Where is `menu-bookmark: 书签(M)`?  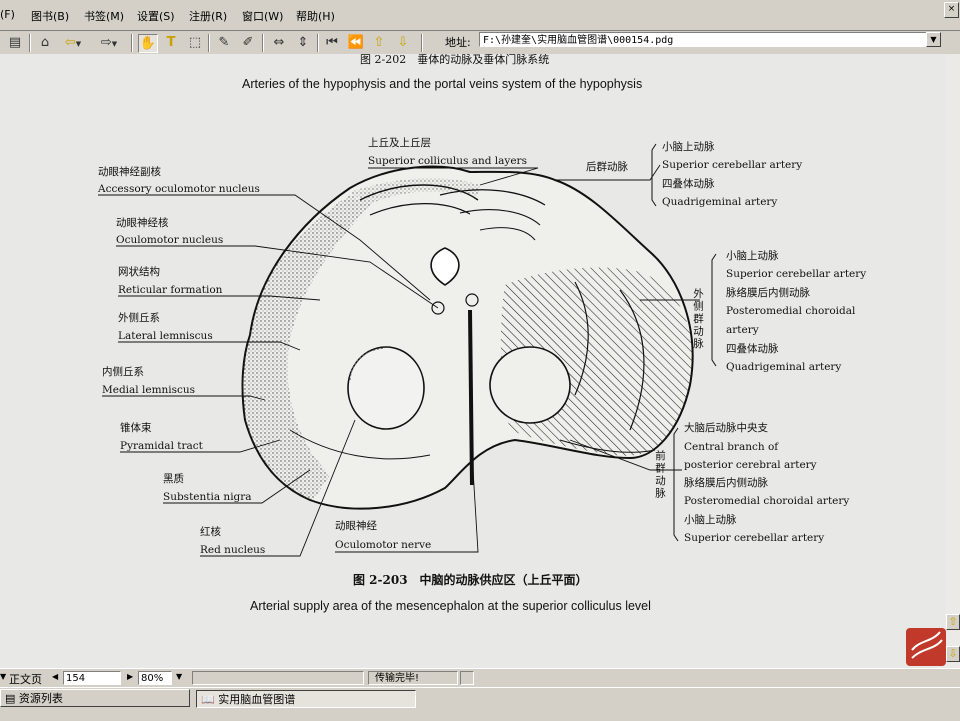
menu-bookmark: 书签(M) is located at coordinates (104, 16).